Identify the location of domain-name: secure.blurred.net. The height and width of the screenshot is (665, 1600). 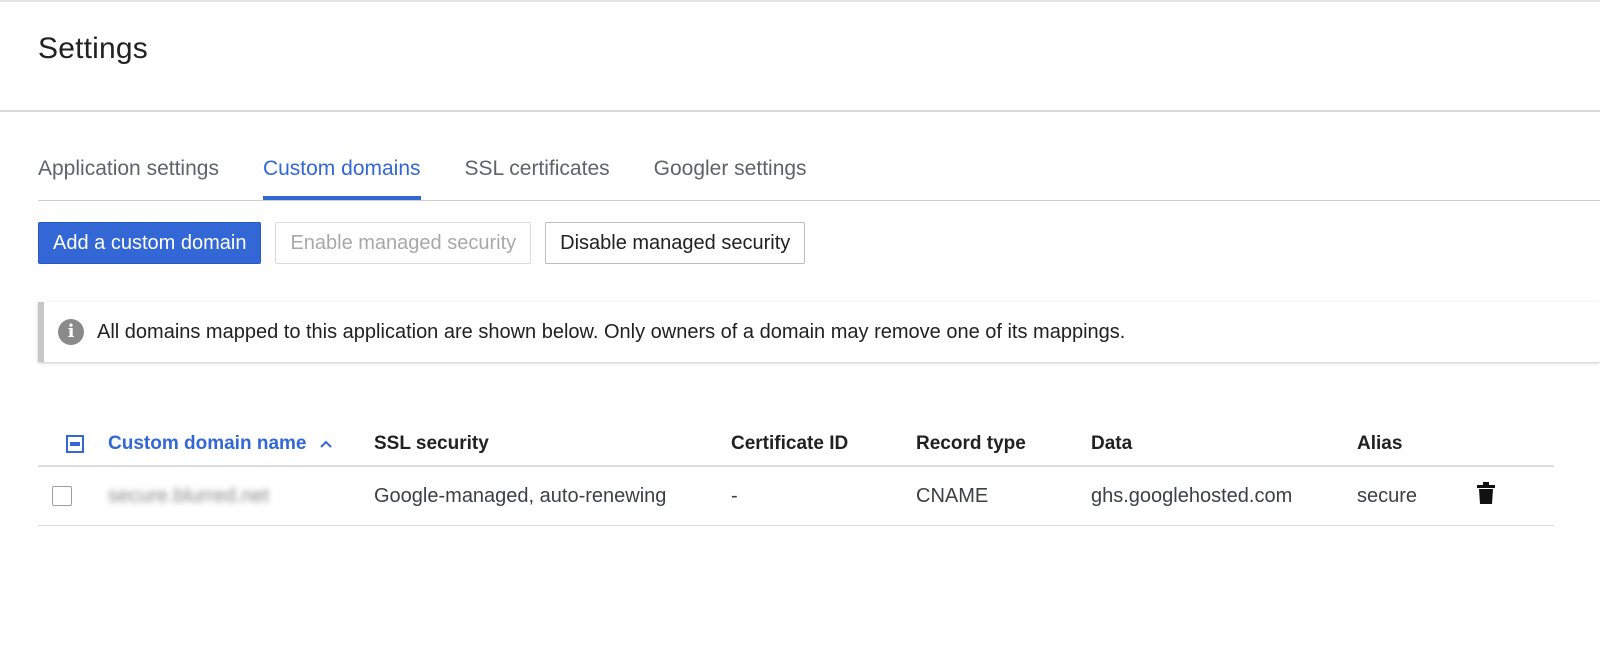
(189, 495).